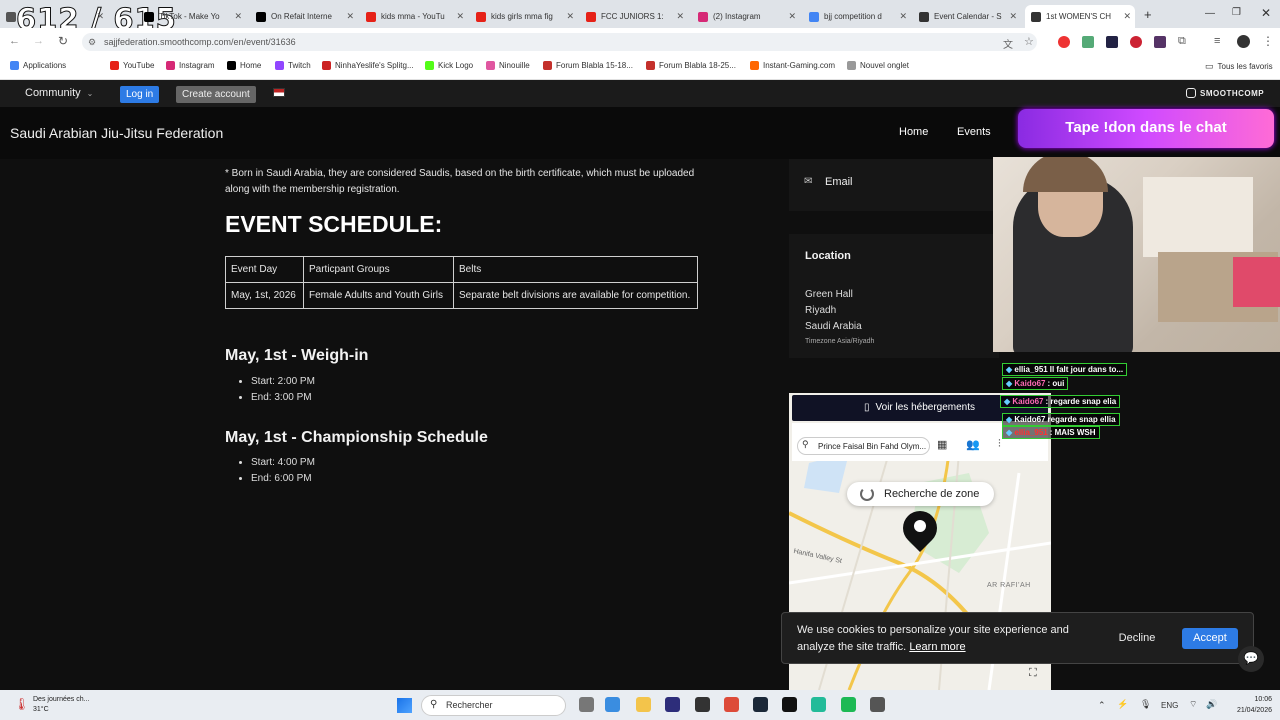 The height and width of the screenshot is (720, 1280). Describe the element at coordinates (789, 704) in the screenshot. I see `tiktok-icon` at that location.